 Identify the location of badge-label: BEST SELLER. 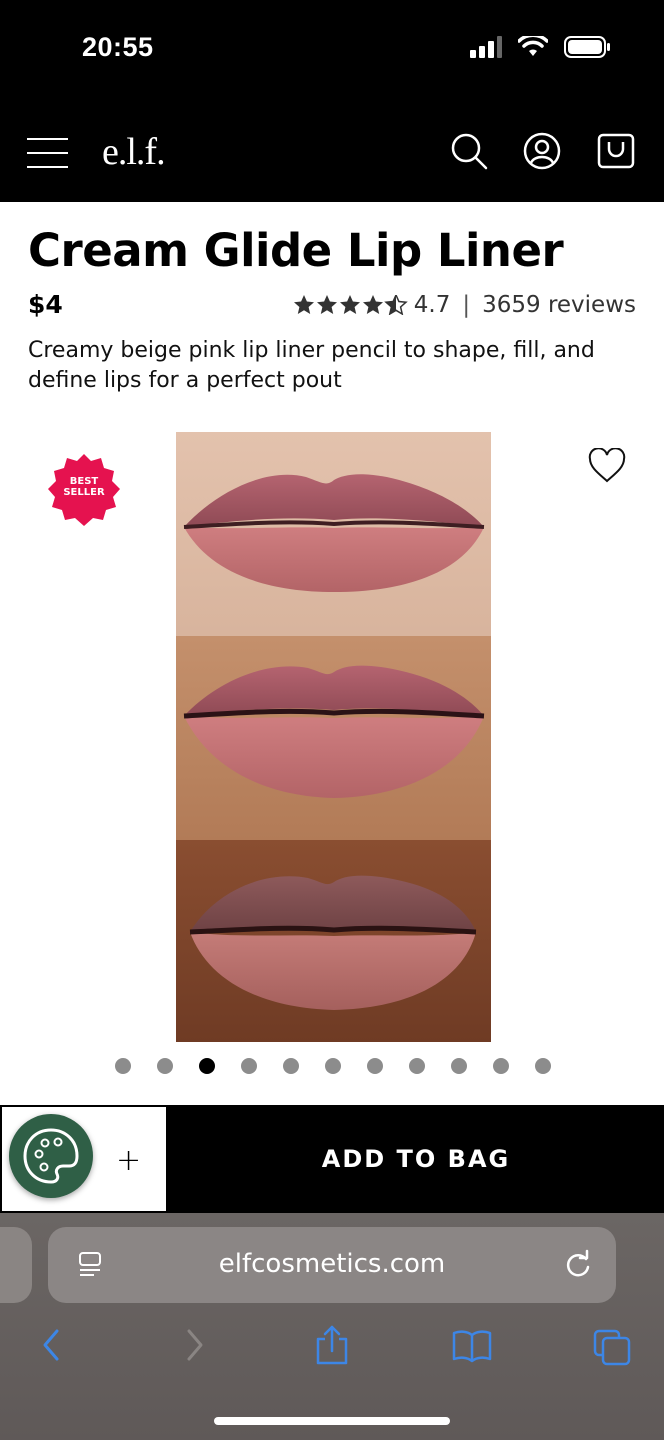
(84, 487).